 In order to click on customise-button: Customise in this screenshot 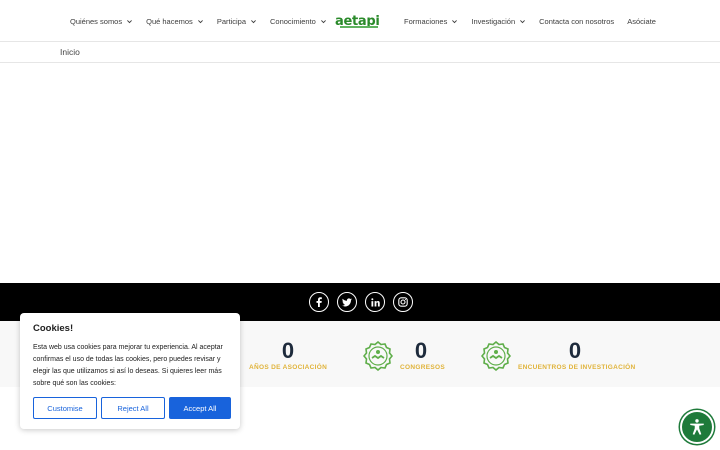, I will do `click(65, 408)`.